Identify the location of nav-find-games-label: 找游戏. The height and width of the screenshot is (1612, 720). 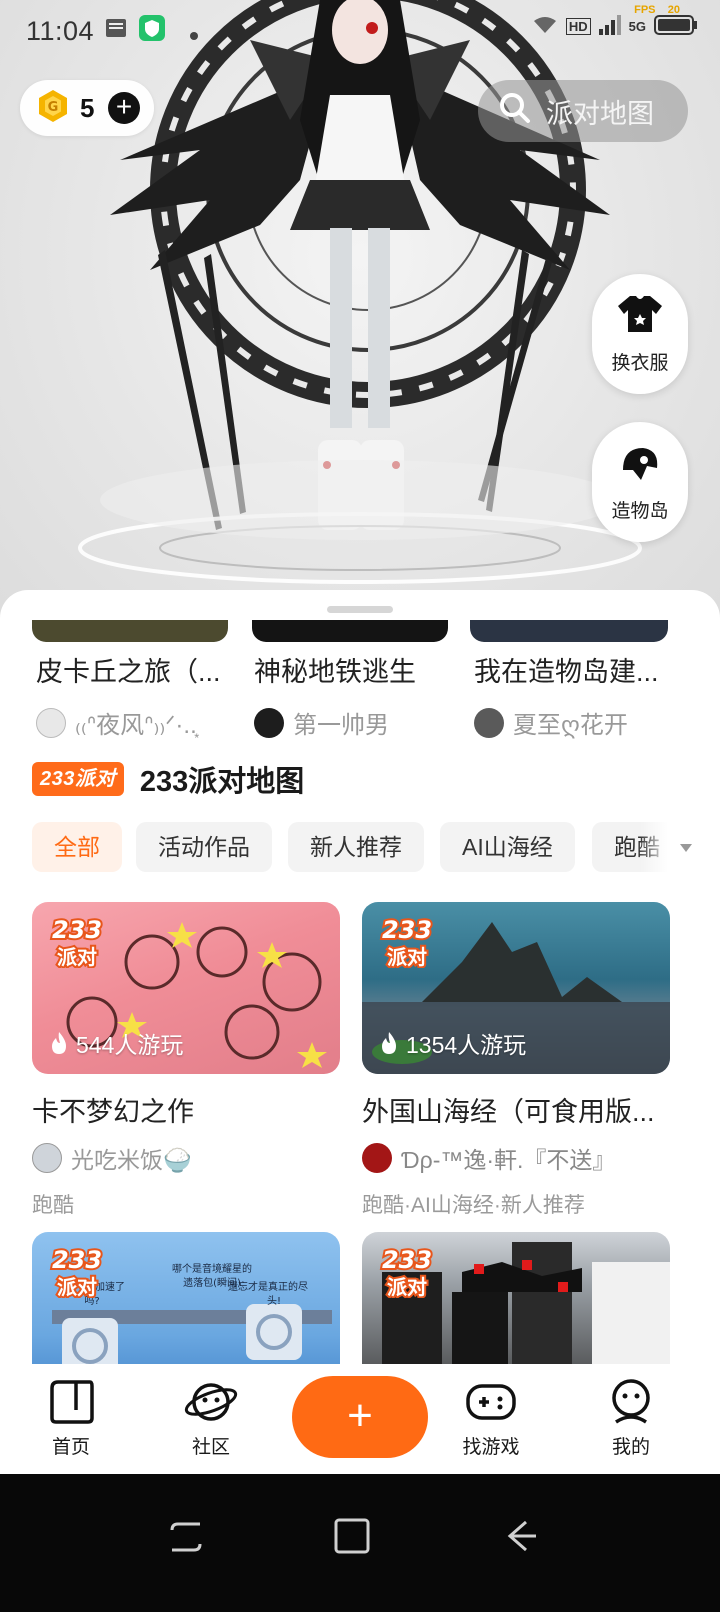
(491, 1447).